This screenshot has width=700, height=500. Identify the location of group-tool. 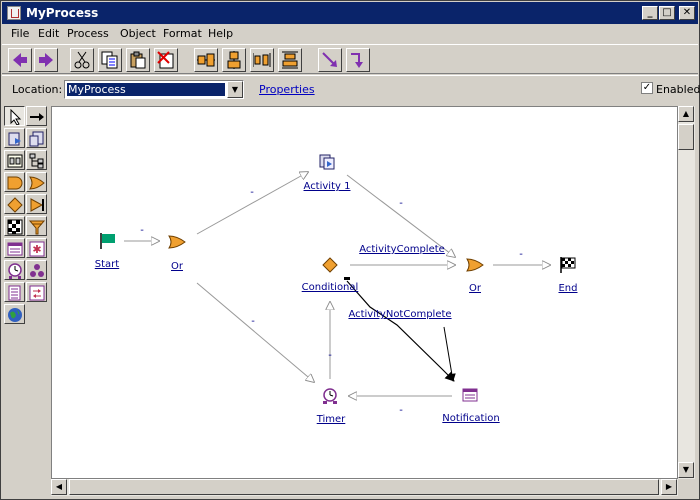
(14, 160).